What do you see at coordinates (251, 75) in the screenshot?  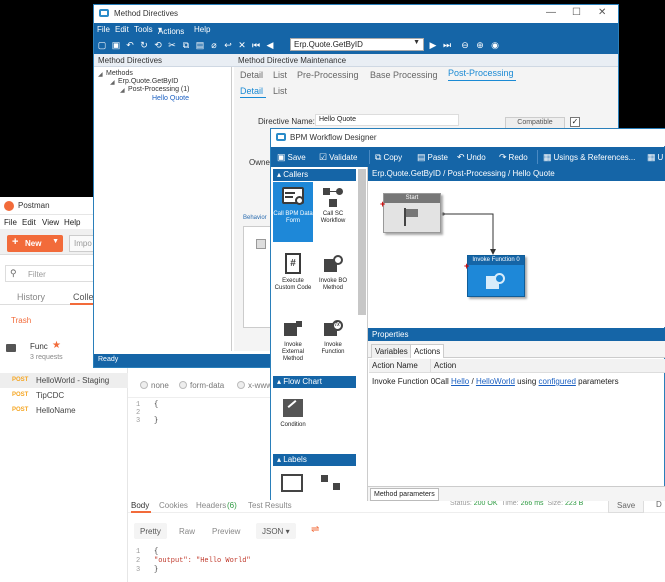 I see `tab-detail: Detail` at bounding box center [251, 75].